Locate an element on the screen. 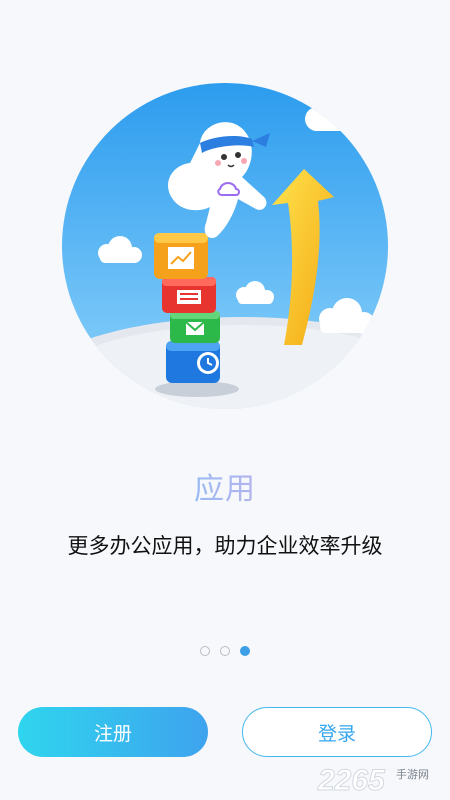 The width and height of the screenshot is (450, 800). svg-text: 手游网 is located at coordinates (412, 774).